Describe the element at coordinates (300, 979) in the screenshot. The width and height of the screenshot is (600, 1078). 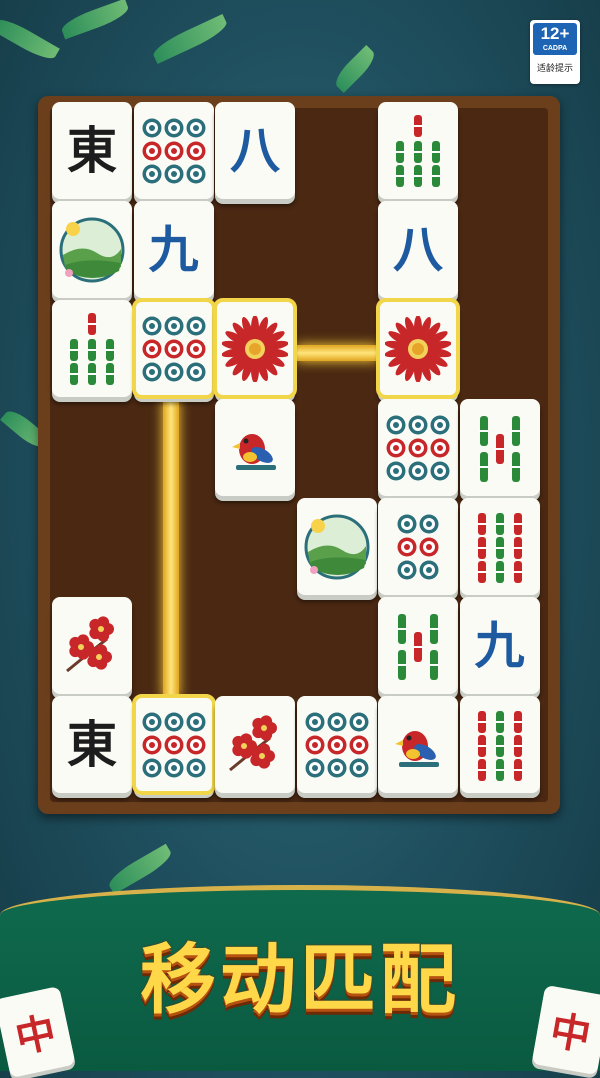
I see `slogan-title: 移动匹配` at that location.